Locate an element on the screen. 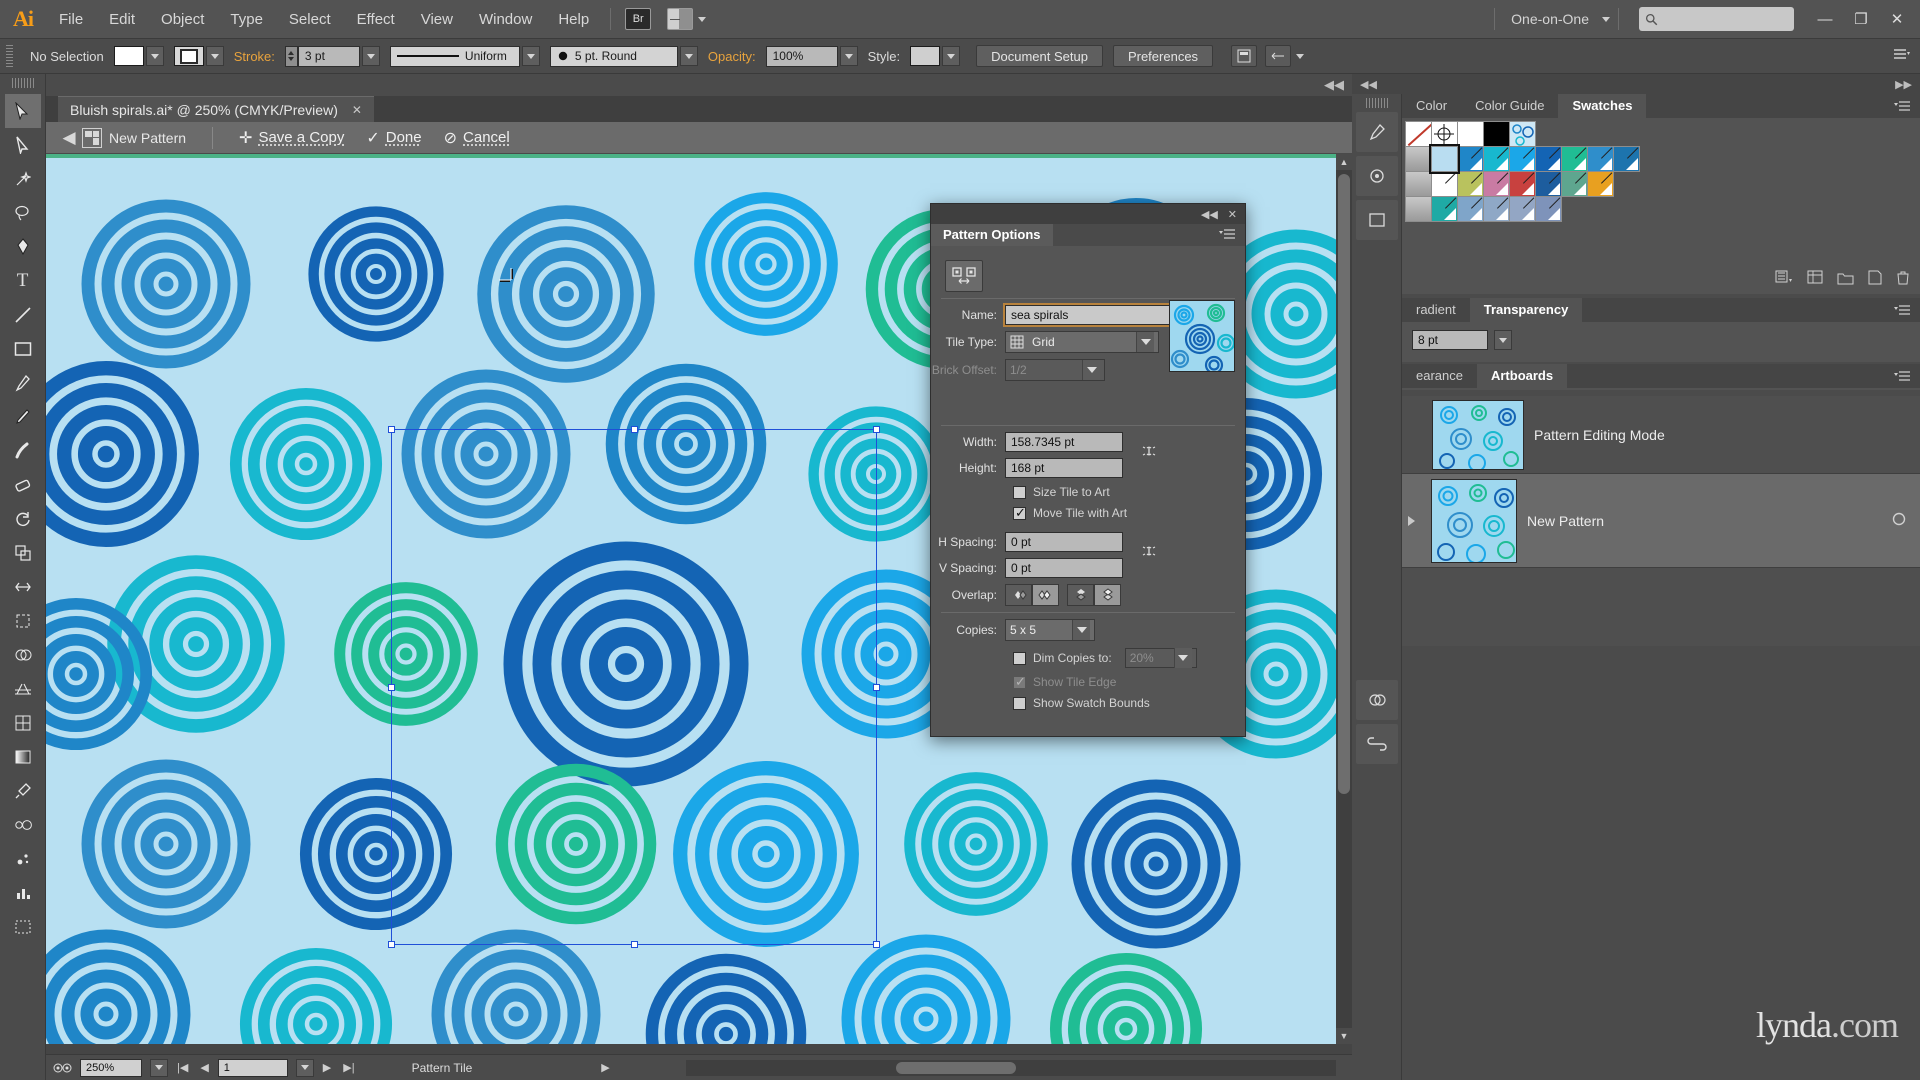 The width and height of the screenshot is (1920, 1080). tab-transparency: Transparency is located at coordinates (1526, 310).